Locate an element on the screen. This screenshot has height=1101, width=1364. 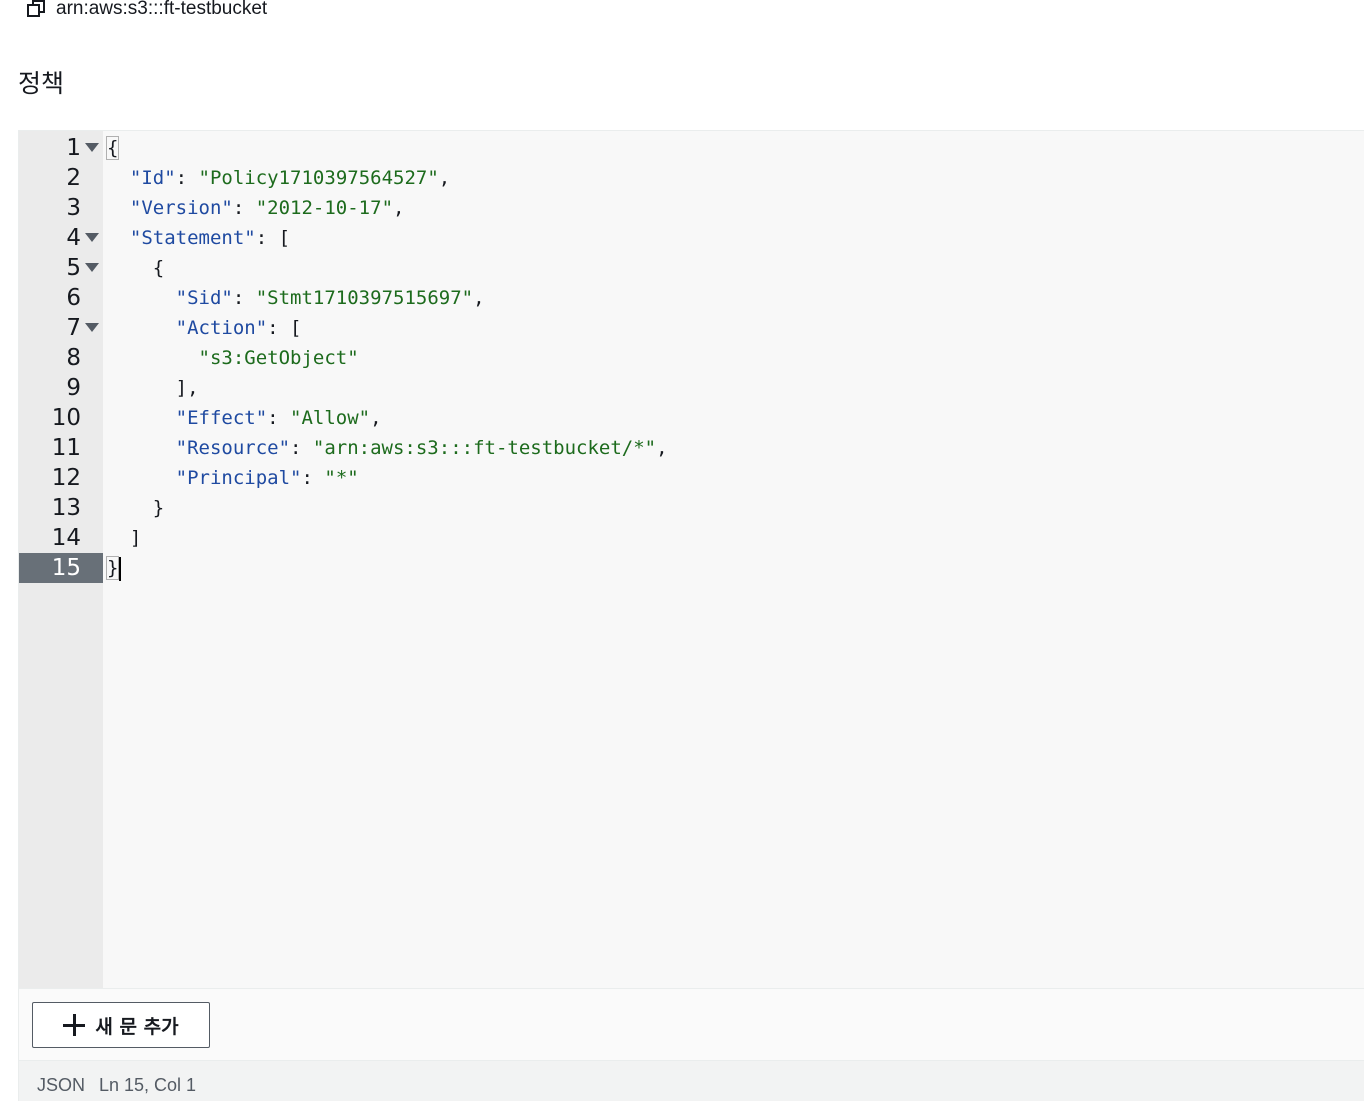
json-punctuation: ], is located at coordinates (153, 388).